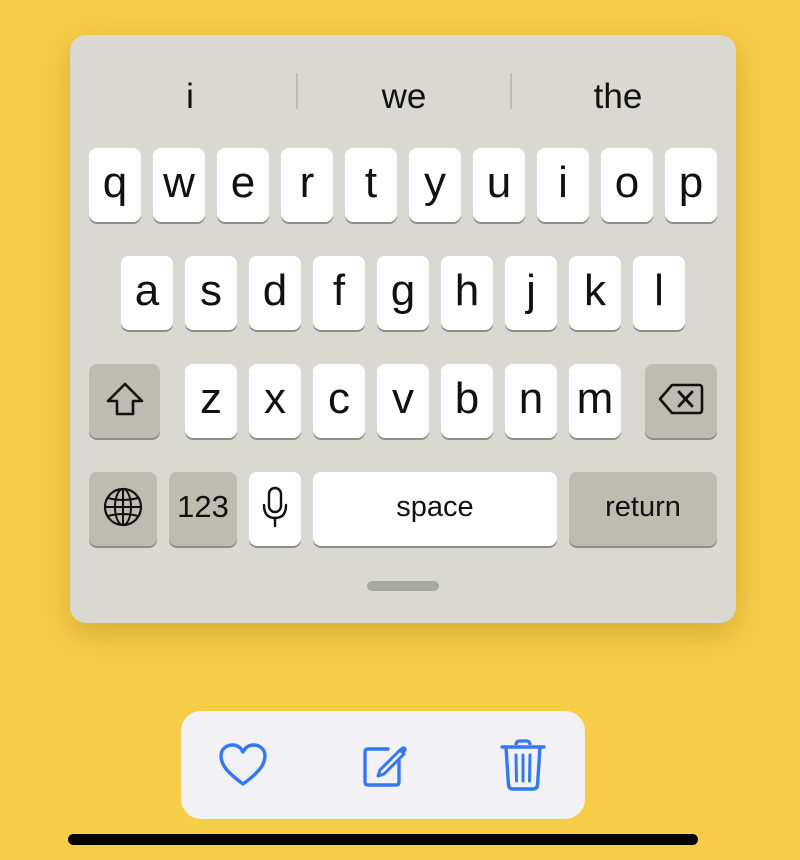  What do you see at coordinates (643, 509) in the screenshot?
I see `return-key: return` at bounding box center [643, 509].